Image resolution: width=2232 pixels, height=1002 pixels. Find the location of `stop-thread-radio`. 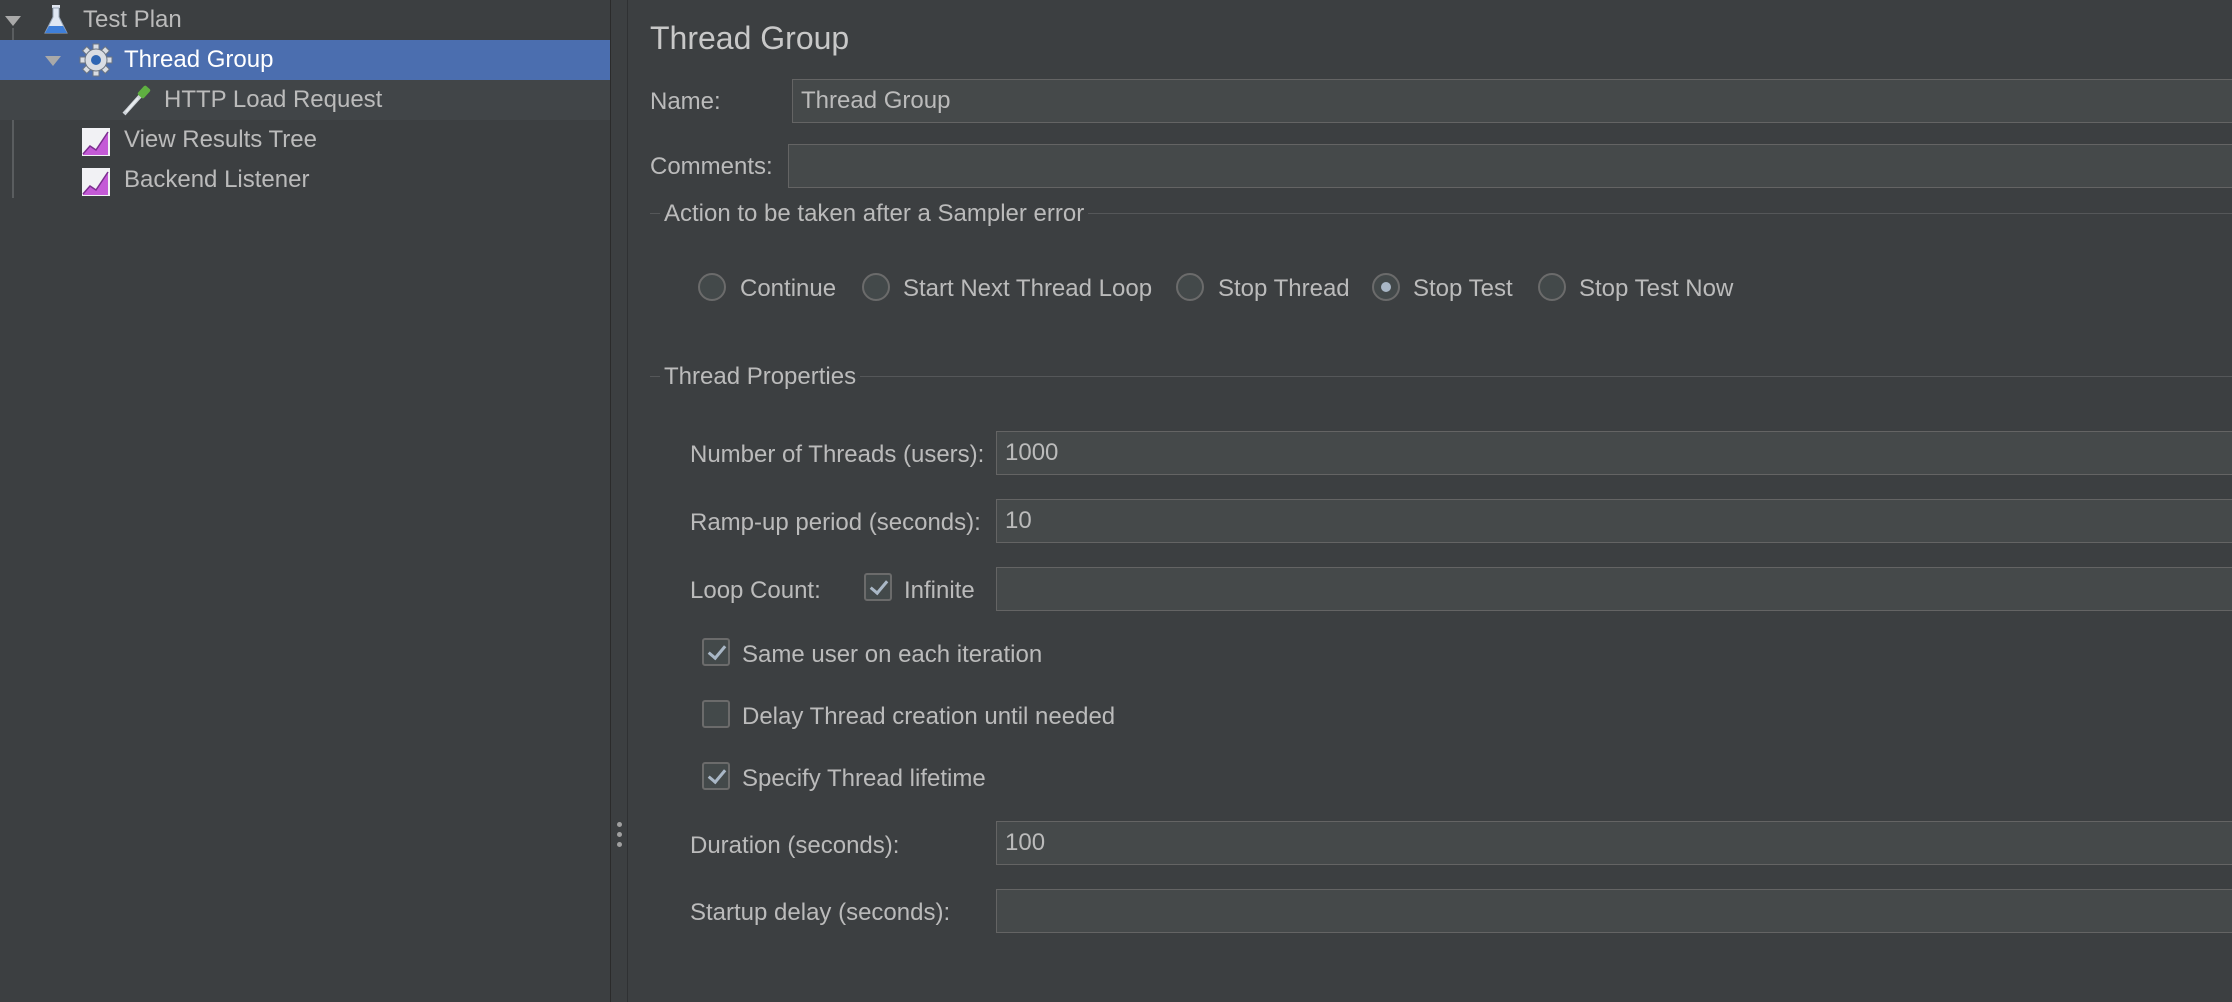

stop-thread-radio is located at coordinates (1190, 287).